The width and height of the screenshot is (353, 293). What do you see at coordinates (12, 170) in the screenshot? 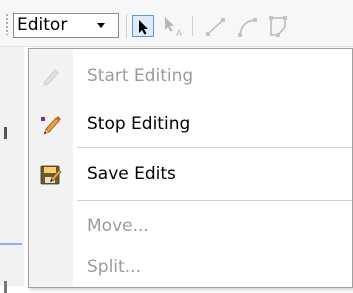
I see `background-window-strip` at bounding box center [12, 170].